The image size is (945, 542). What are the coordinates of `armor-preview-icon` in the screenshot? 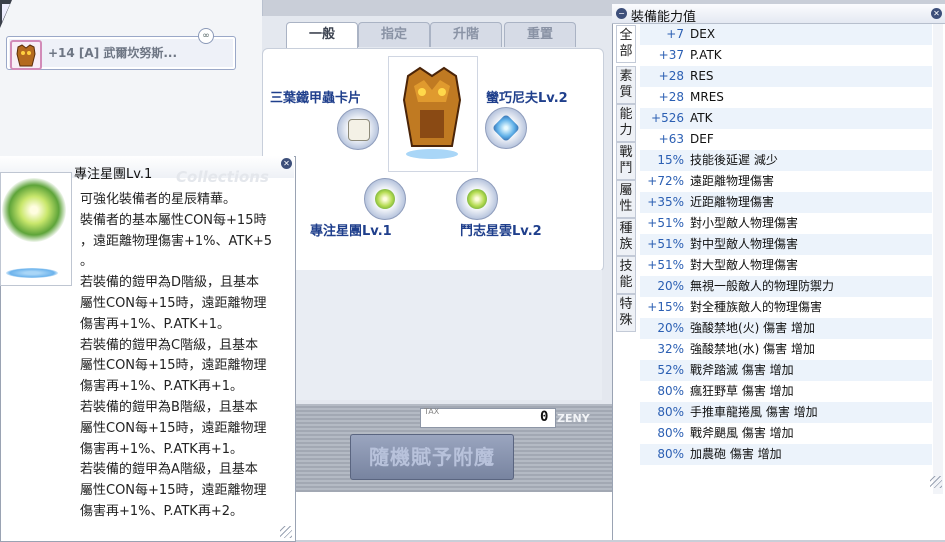 It's located at (432, 112).